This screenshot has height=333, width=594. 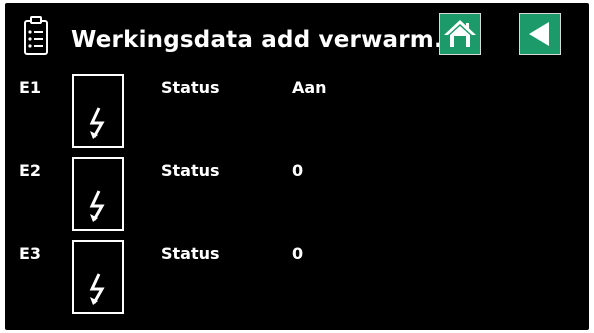 I want to click on home-button, so click(x=460, y=34).